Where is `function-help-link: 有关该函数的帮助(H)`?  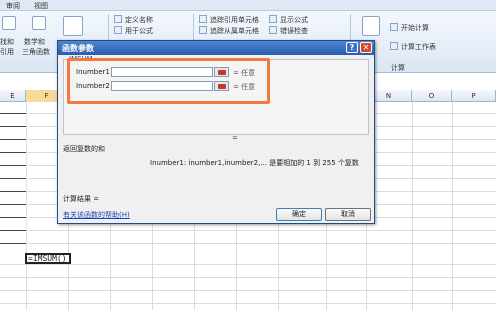 function-help-link: 有关该函数的帮助(H) is located at coordinates (96, 215).